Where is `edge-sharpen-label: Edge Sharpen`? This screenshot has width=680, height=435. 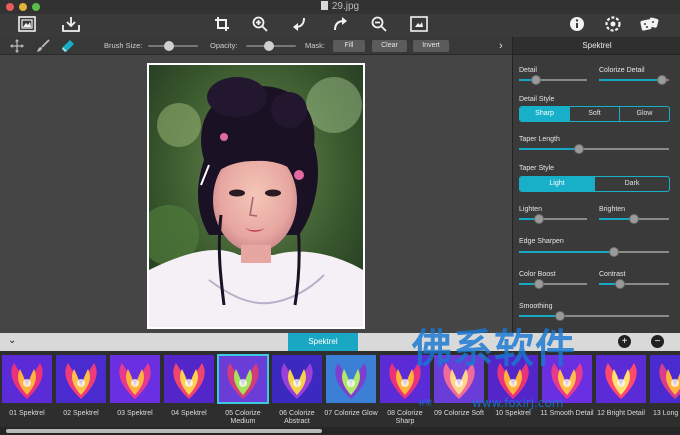
edge-sharpen-label: Edge Sharpen is located at coordinates (541, 241).